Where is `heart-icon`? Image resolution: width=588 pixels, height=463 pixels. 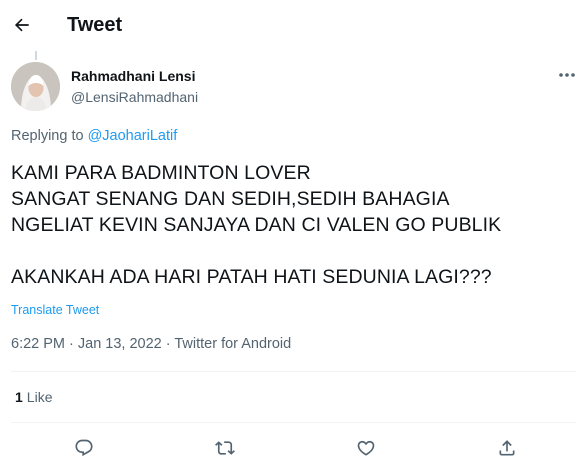 heart-icon is located at coordinates (366, 448).